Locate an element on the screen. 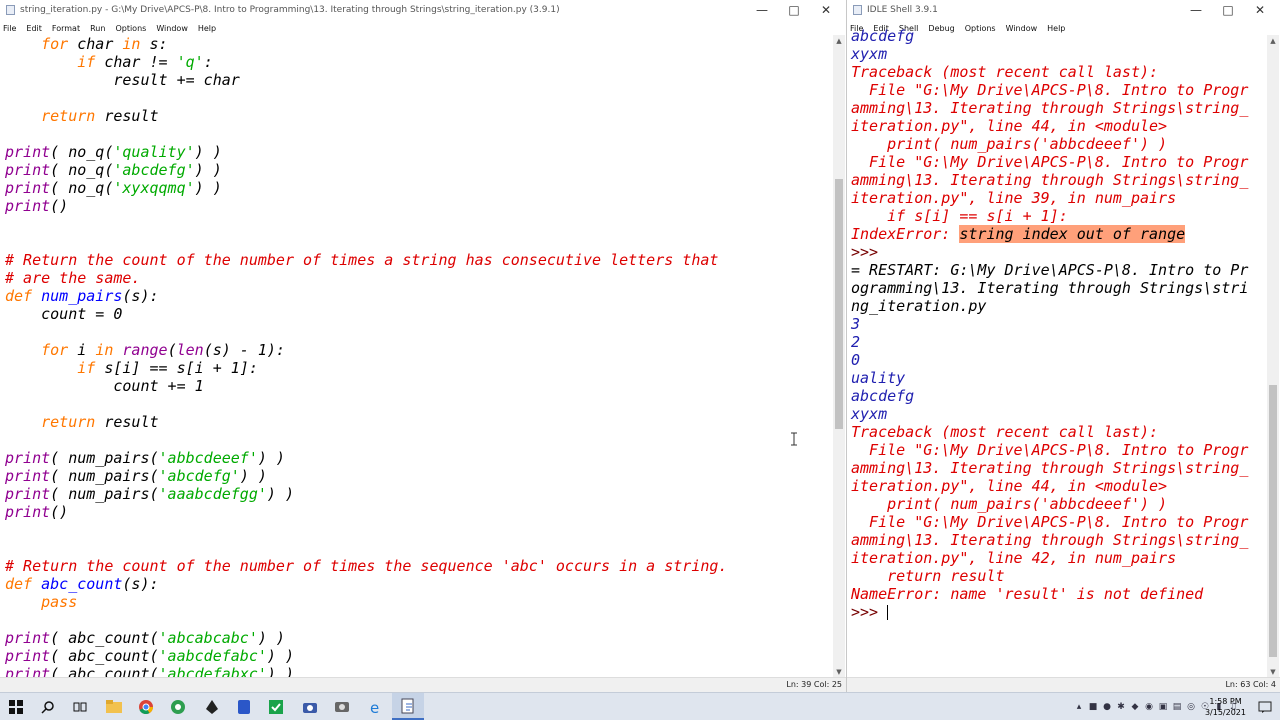 This screenshot has height=720, width=1280. shell-line: iteration.py", line 42, in num_pairs is located at coordinates (1049, 558).